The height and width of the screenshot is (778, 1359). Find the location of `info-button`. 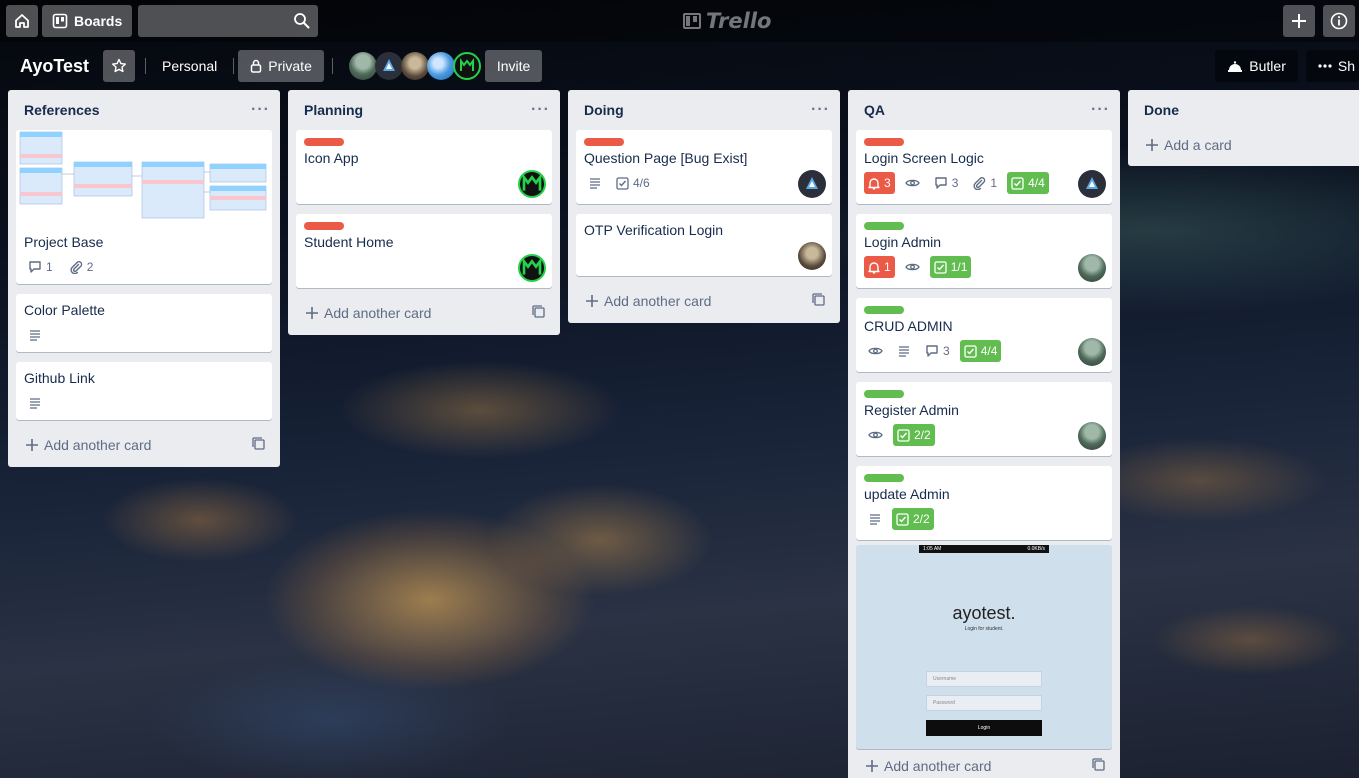

info-button is located at coordinates (1339, 21).